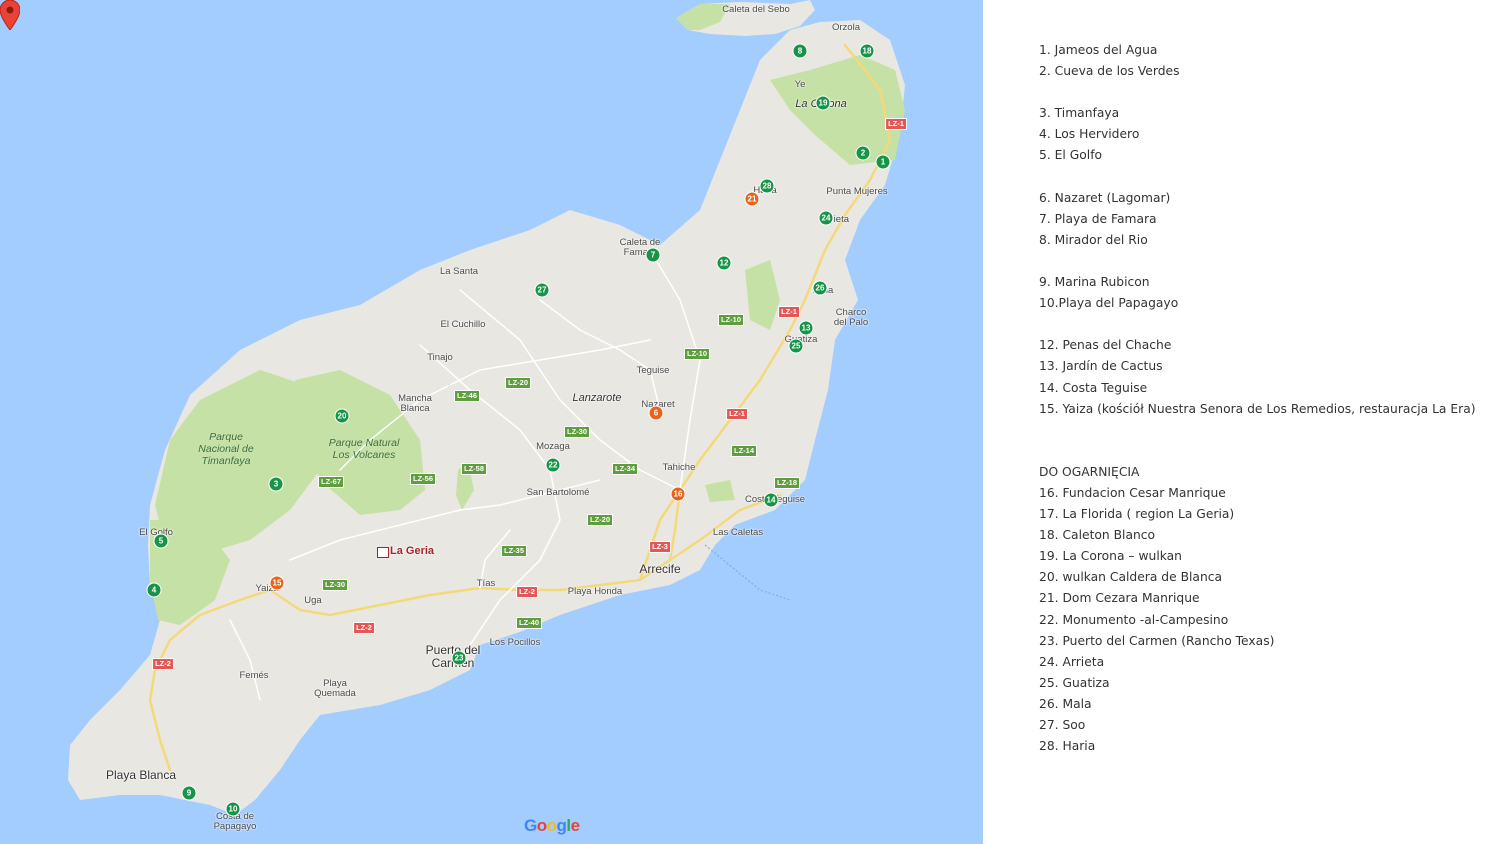  I want to click on road-shield: LZ-67, so click(331, 482).